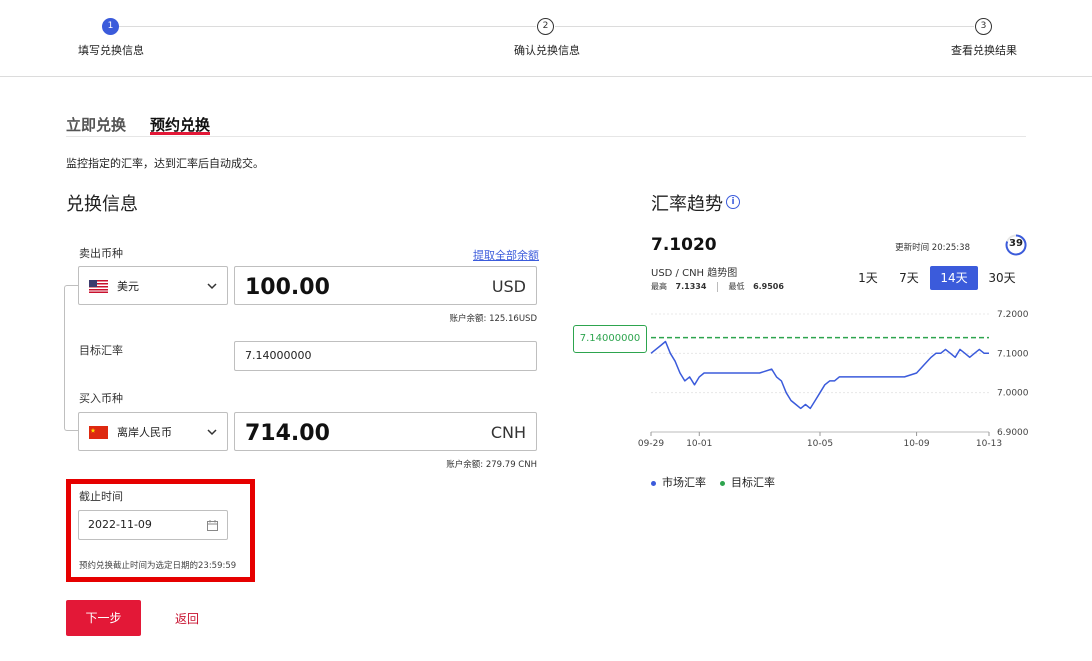  What do you see at coordinates (1013, 433) in the screenshot?
I see `y-tick-label: 6.9000` at bounding box center [1013, 433].